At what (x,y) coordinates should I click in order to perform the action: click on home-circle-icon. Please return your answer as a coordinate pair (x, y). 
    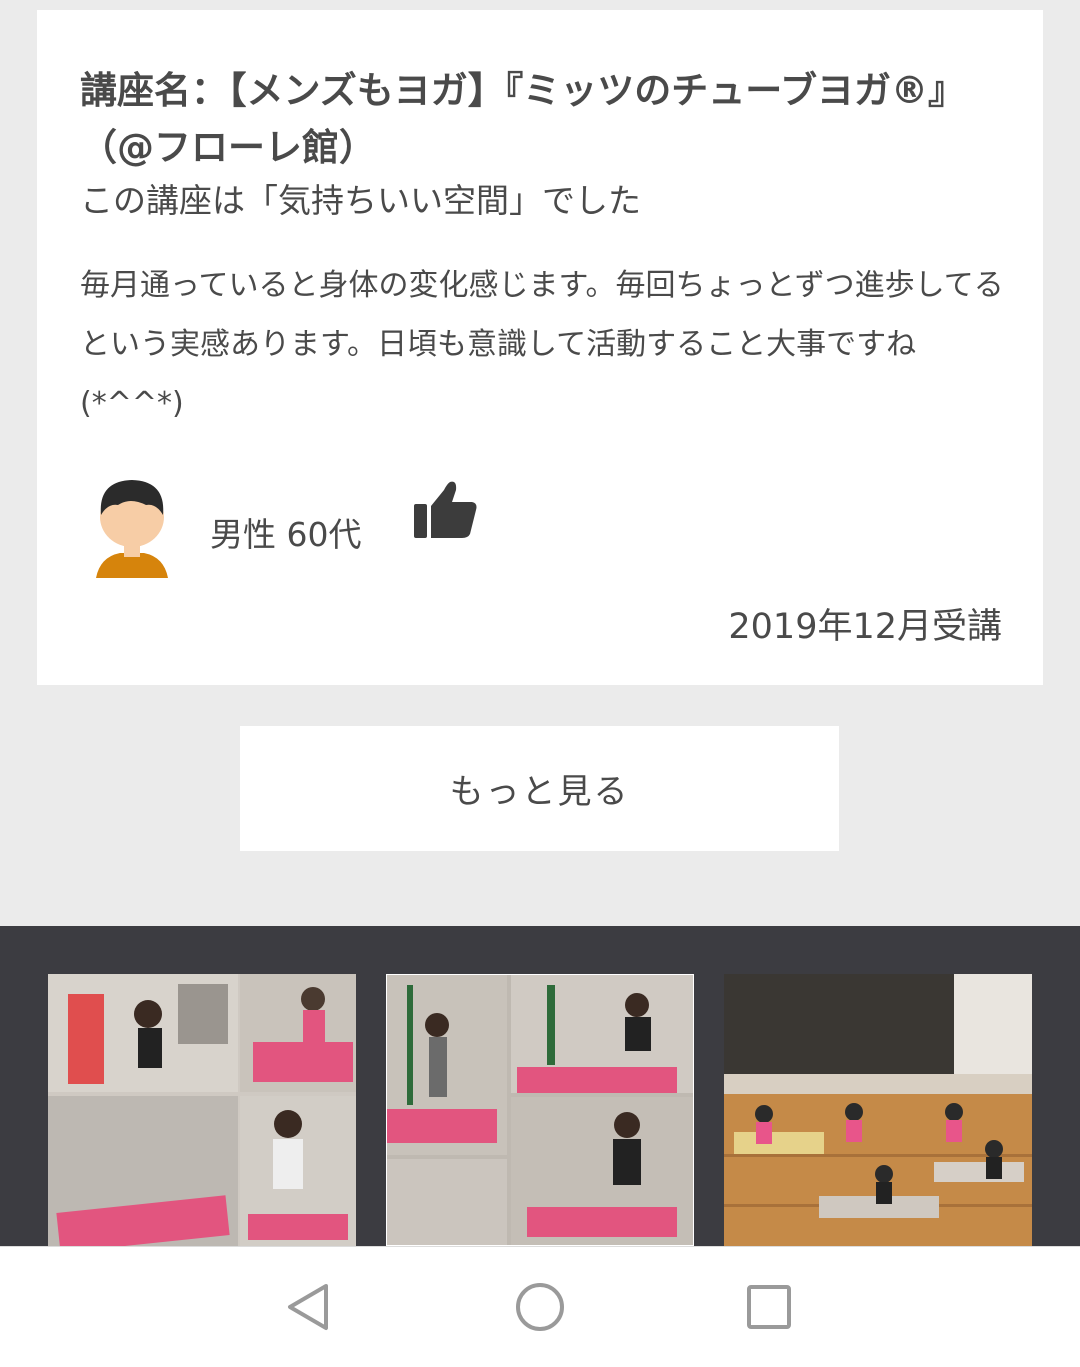
    Looking at the image, I should click on (540, 1307).